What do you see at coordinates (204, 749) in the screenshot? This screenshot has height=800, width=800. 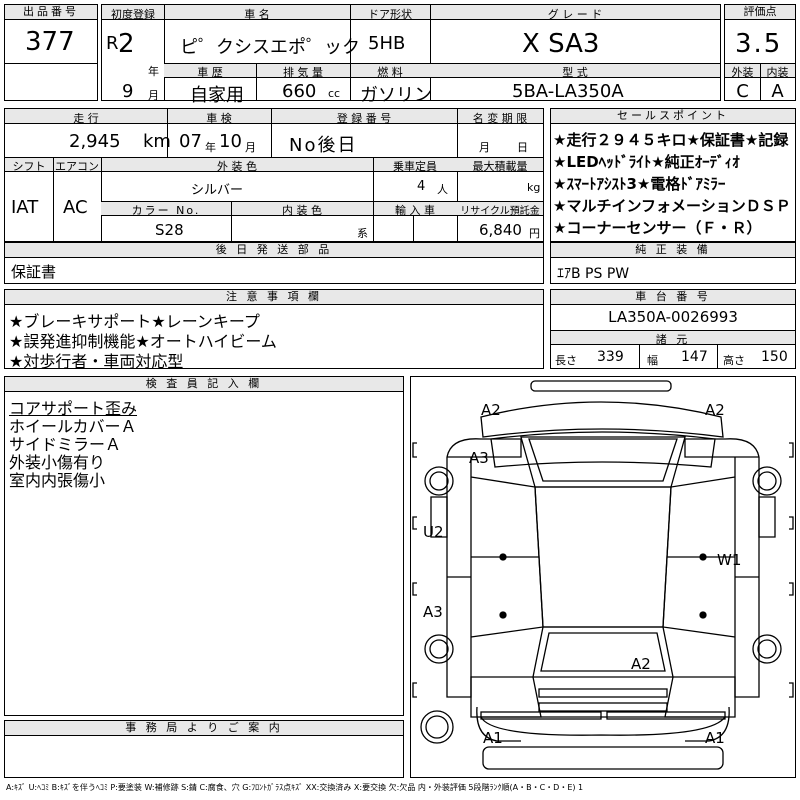 I see `office-box: 事 務 局 よ り ご 案 内` at bounding box center [204, 749].